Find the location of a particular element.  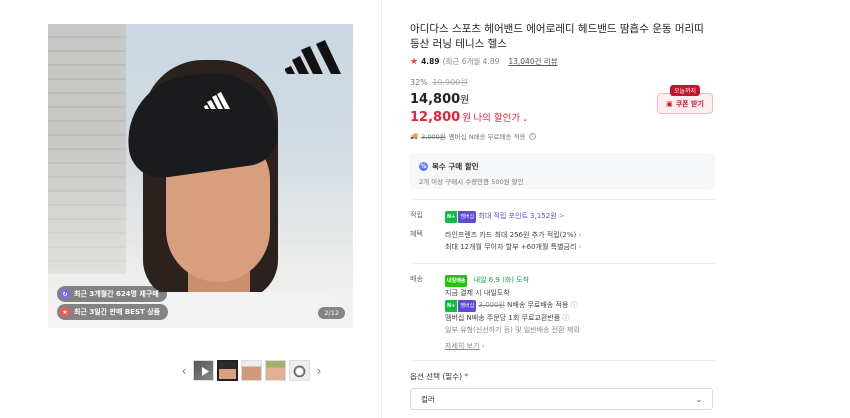

rating-row: ★ 4.89 (최근 6개월 4.89 13,040건 리뷰 is located at coordinates (562, 61).